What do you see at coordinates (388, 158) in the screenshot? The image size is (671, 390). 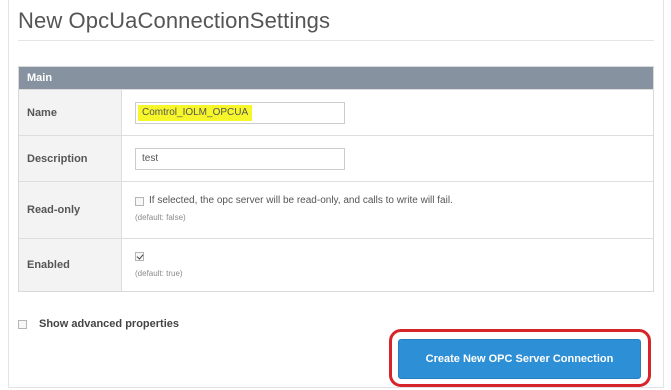 I see `description-value-cell: test` at bounding box center [388, 158].